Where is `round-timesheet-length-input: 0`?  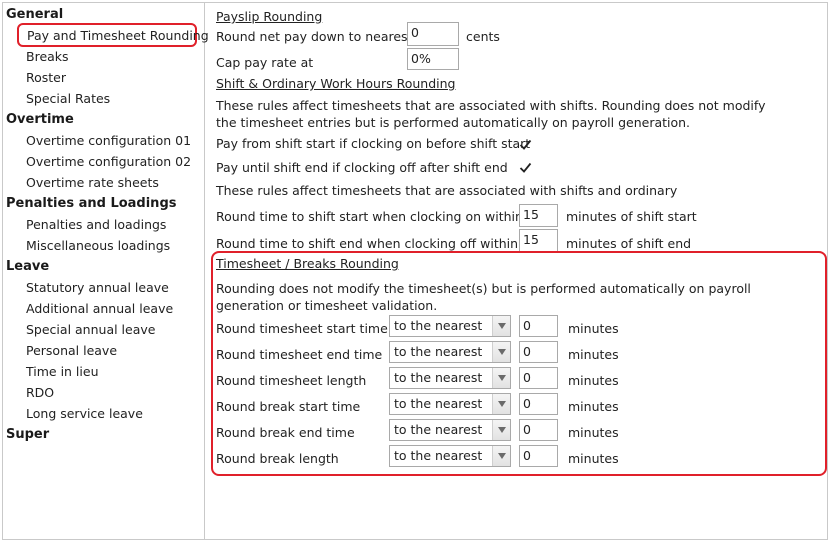 round-timesheet-length-input: 0 is located at coordinates (538, 378).